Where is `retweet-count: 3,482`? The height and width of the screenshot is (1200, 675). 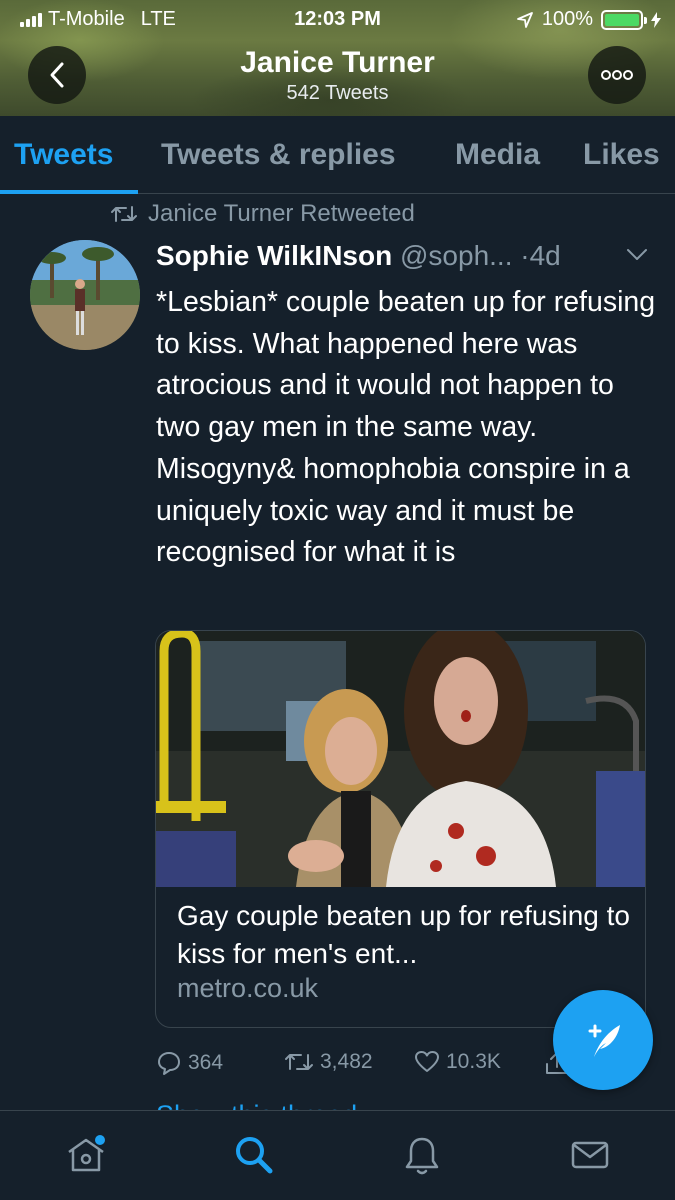
retweet-count: 3,482 is located at coordinates (346, 1061).